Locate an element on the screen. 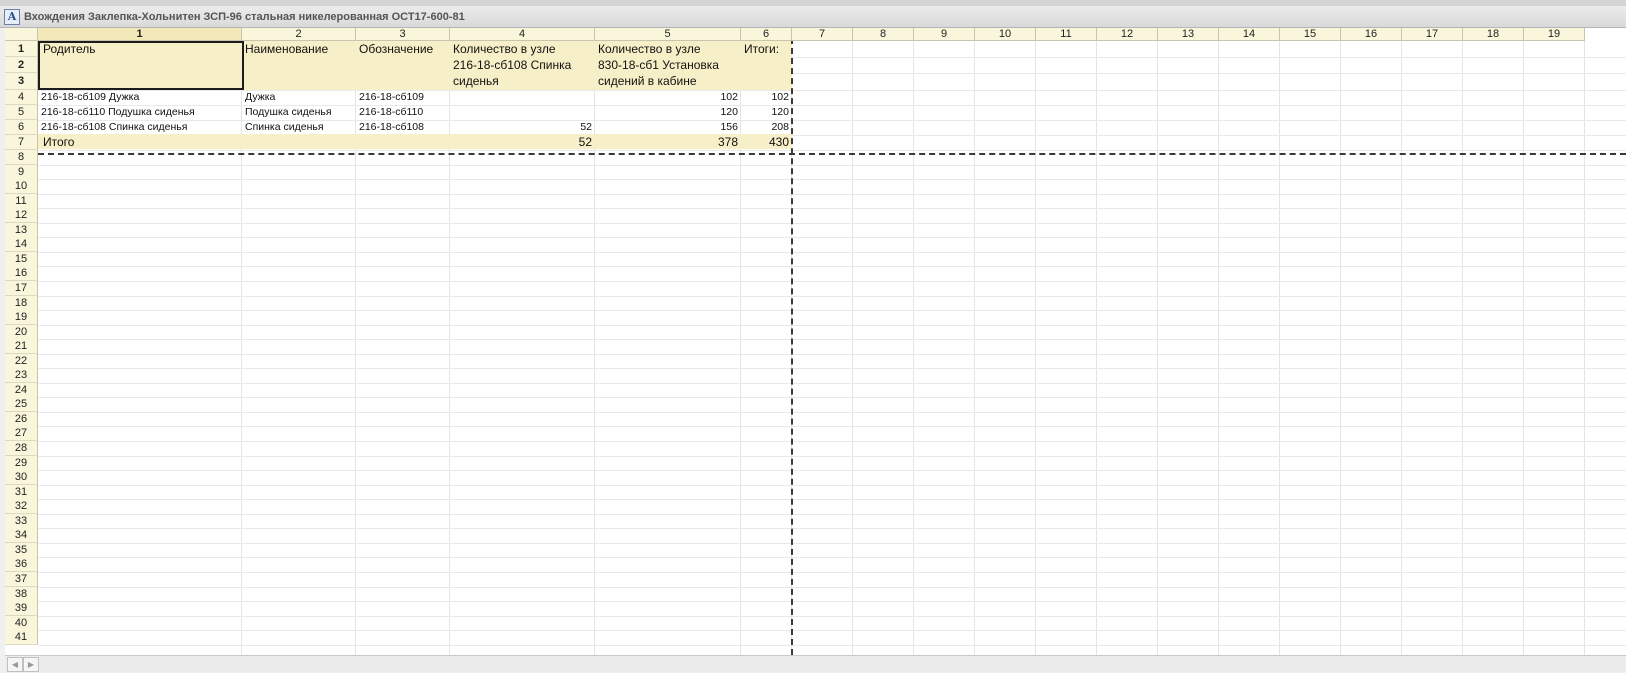  column-header: 13 is located at coordinates (1188, 34).